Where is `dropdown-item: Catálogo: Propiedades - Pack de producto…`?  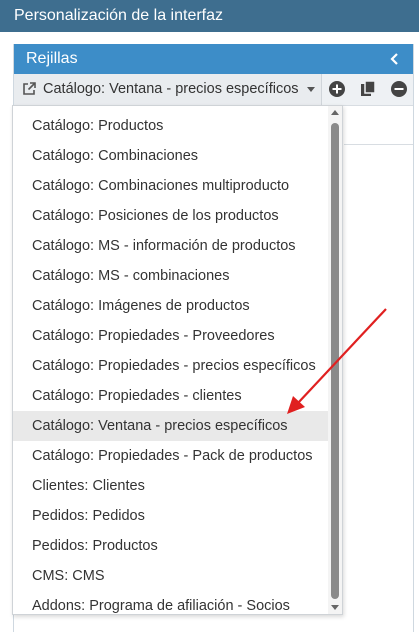 dropdown-item: Catálogo: Propiedades - Pack de producto… is located at coordinates (171, 456).